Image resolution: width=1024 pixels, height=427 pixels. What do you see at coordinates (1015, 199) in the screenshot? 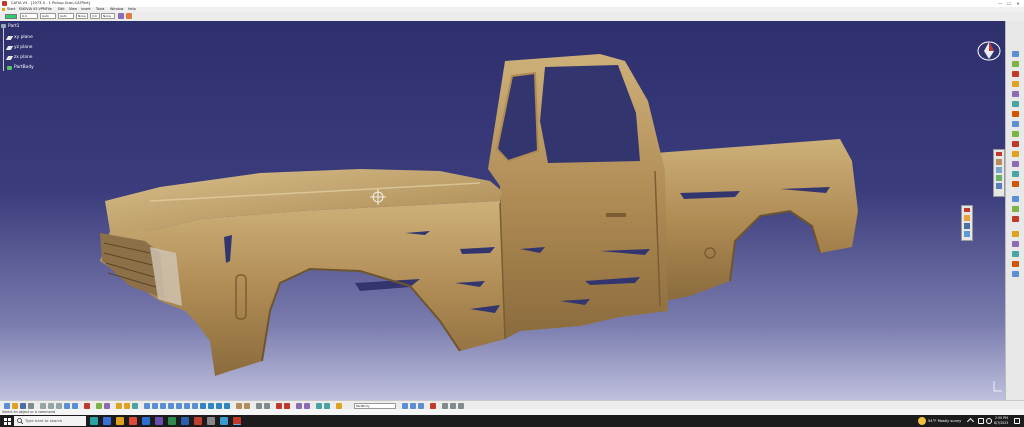
I see `split-icon` at bounding box center [1015, 199].